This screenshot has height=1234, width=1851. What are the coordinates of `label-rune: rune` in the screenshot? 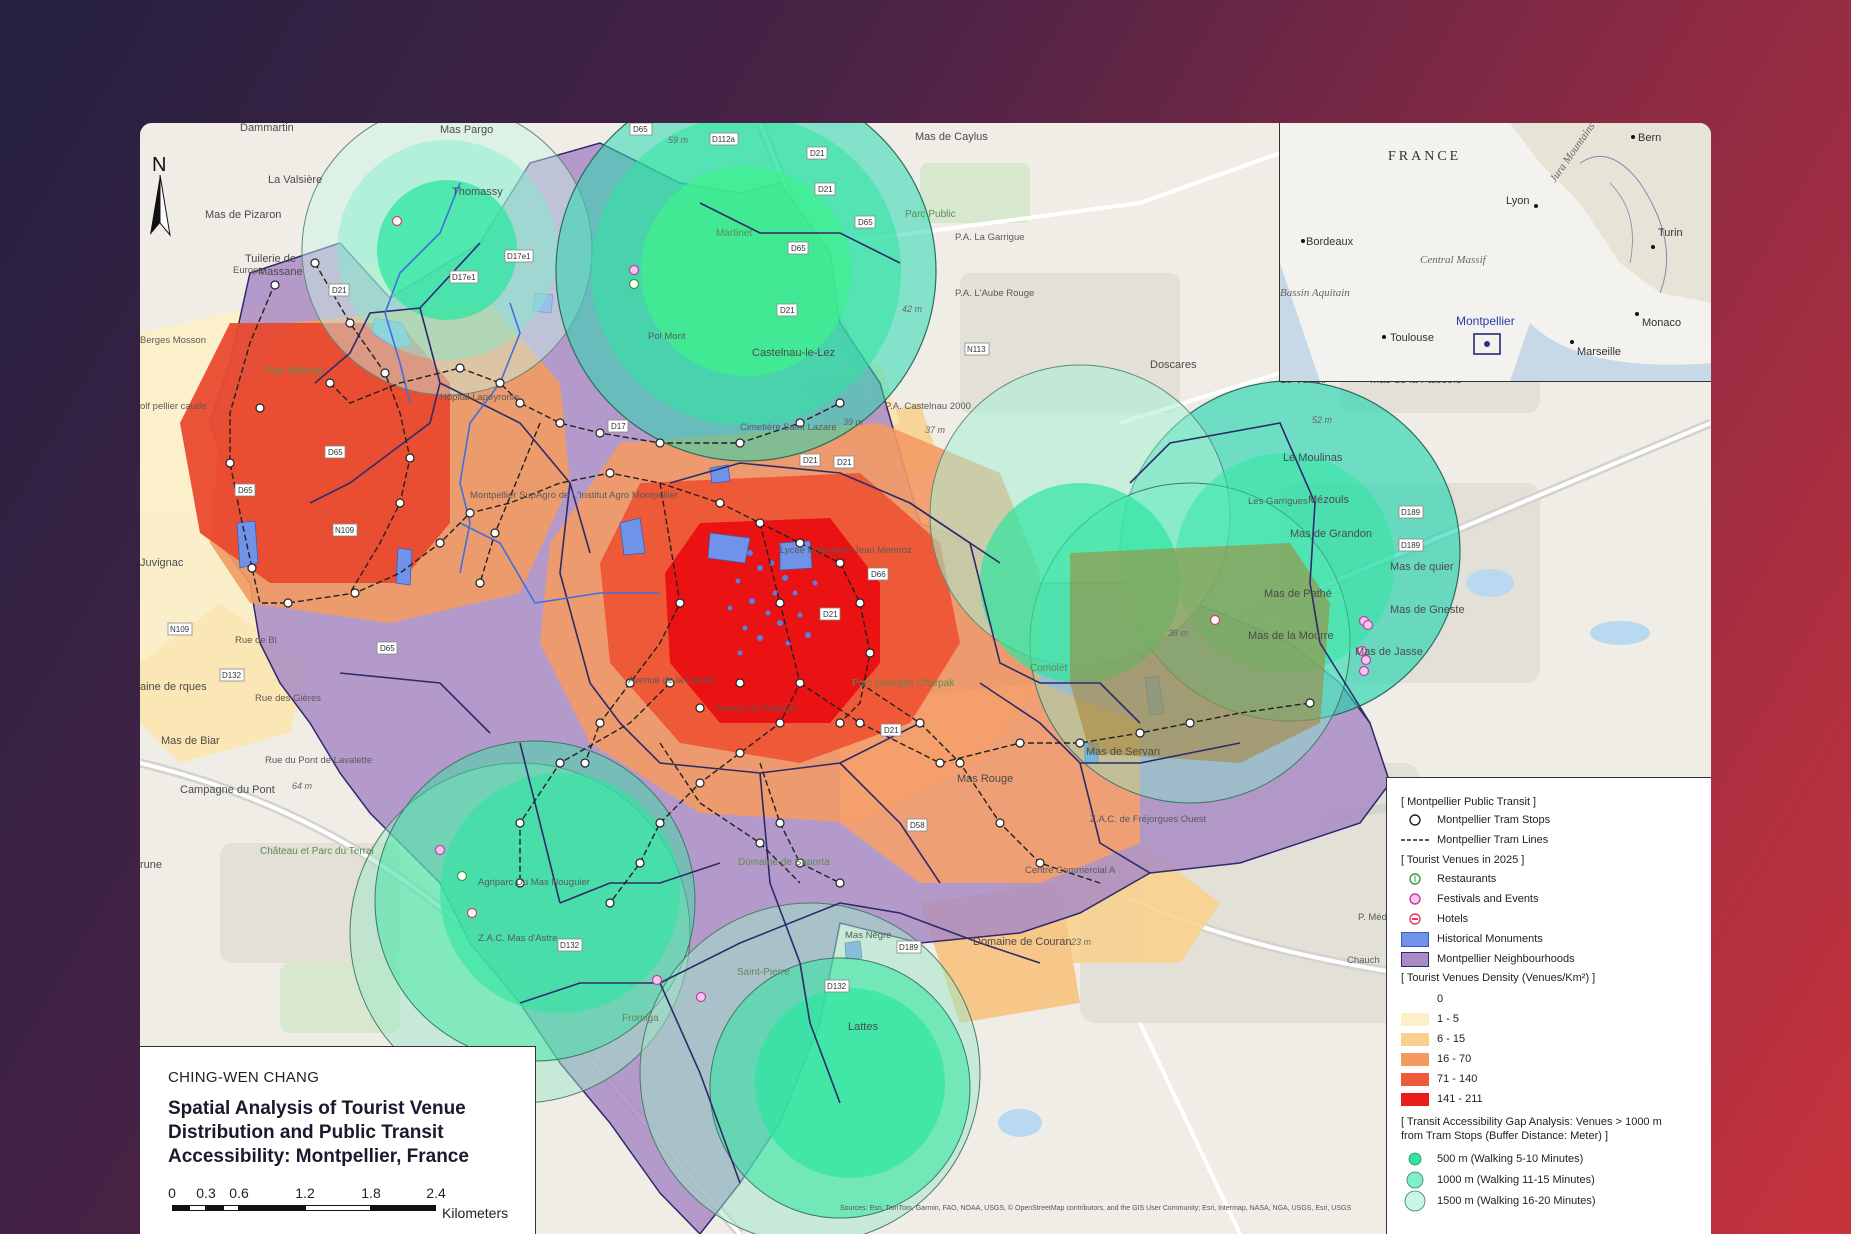 It's located at (151, 865).